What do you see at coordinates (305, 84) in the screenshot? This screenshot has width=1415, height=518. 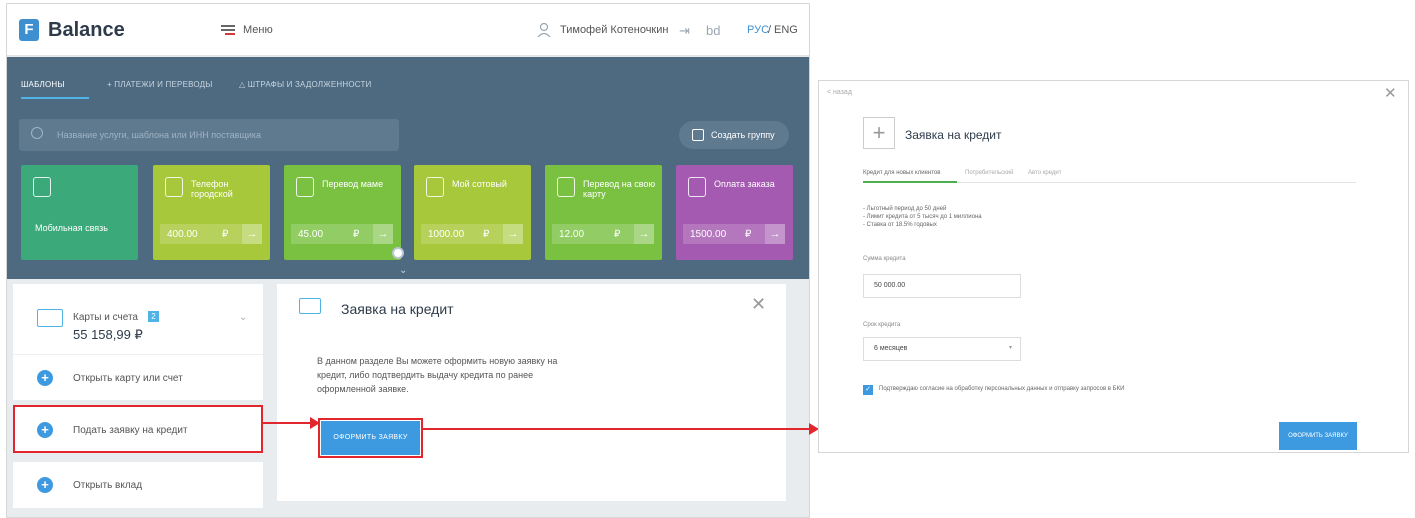 I see `tab-fines: △ ШТРАФЫ И ЗАДОЛЖЕННОСТИ` at bounding box center [305, 84].